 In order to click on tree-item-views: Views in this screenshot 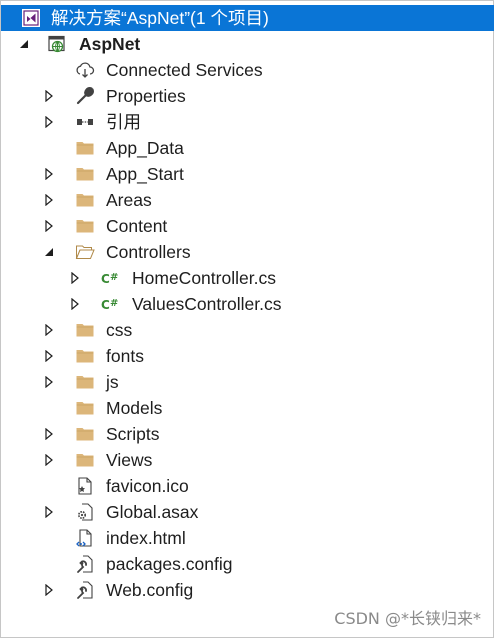, I will do `click(247, 460)`.